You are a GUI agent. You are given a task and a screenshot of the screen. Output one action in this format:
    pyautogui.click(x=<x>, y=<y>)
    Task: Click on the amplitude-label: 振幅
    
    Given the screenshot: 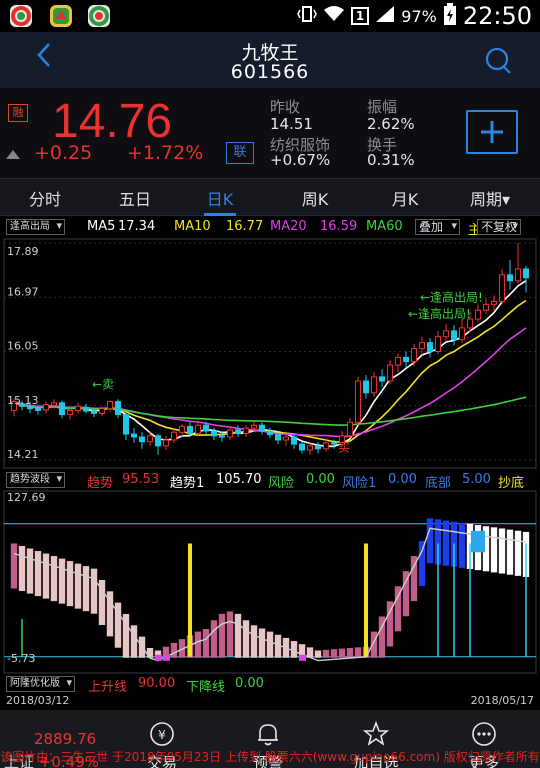 What is the action you would take?
    pyautogui.click(x=382, y=107)
    